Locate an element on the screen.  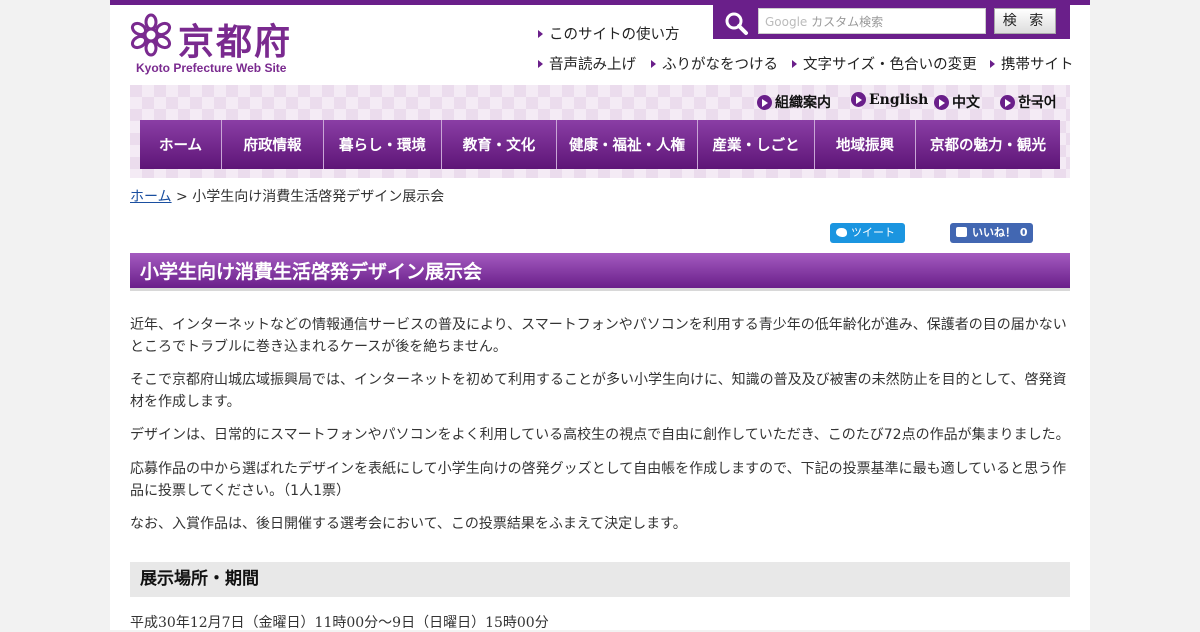
nav-education: 教育・文化 is located at coordinates (499, 144).